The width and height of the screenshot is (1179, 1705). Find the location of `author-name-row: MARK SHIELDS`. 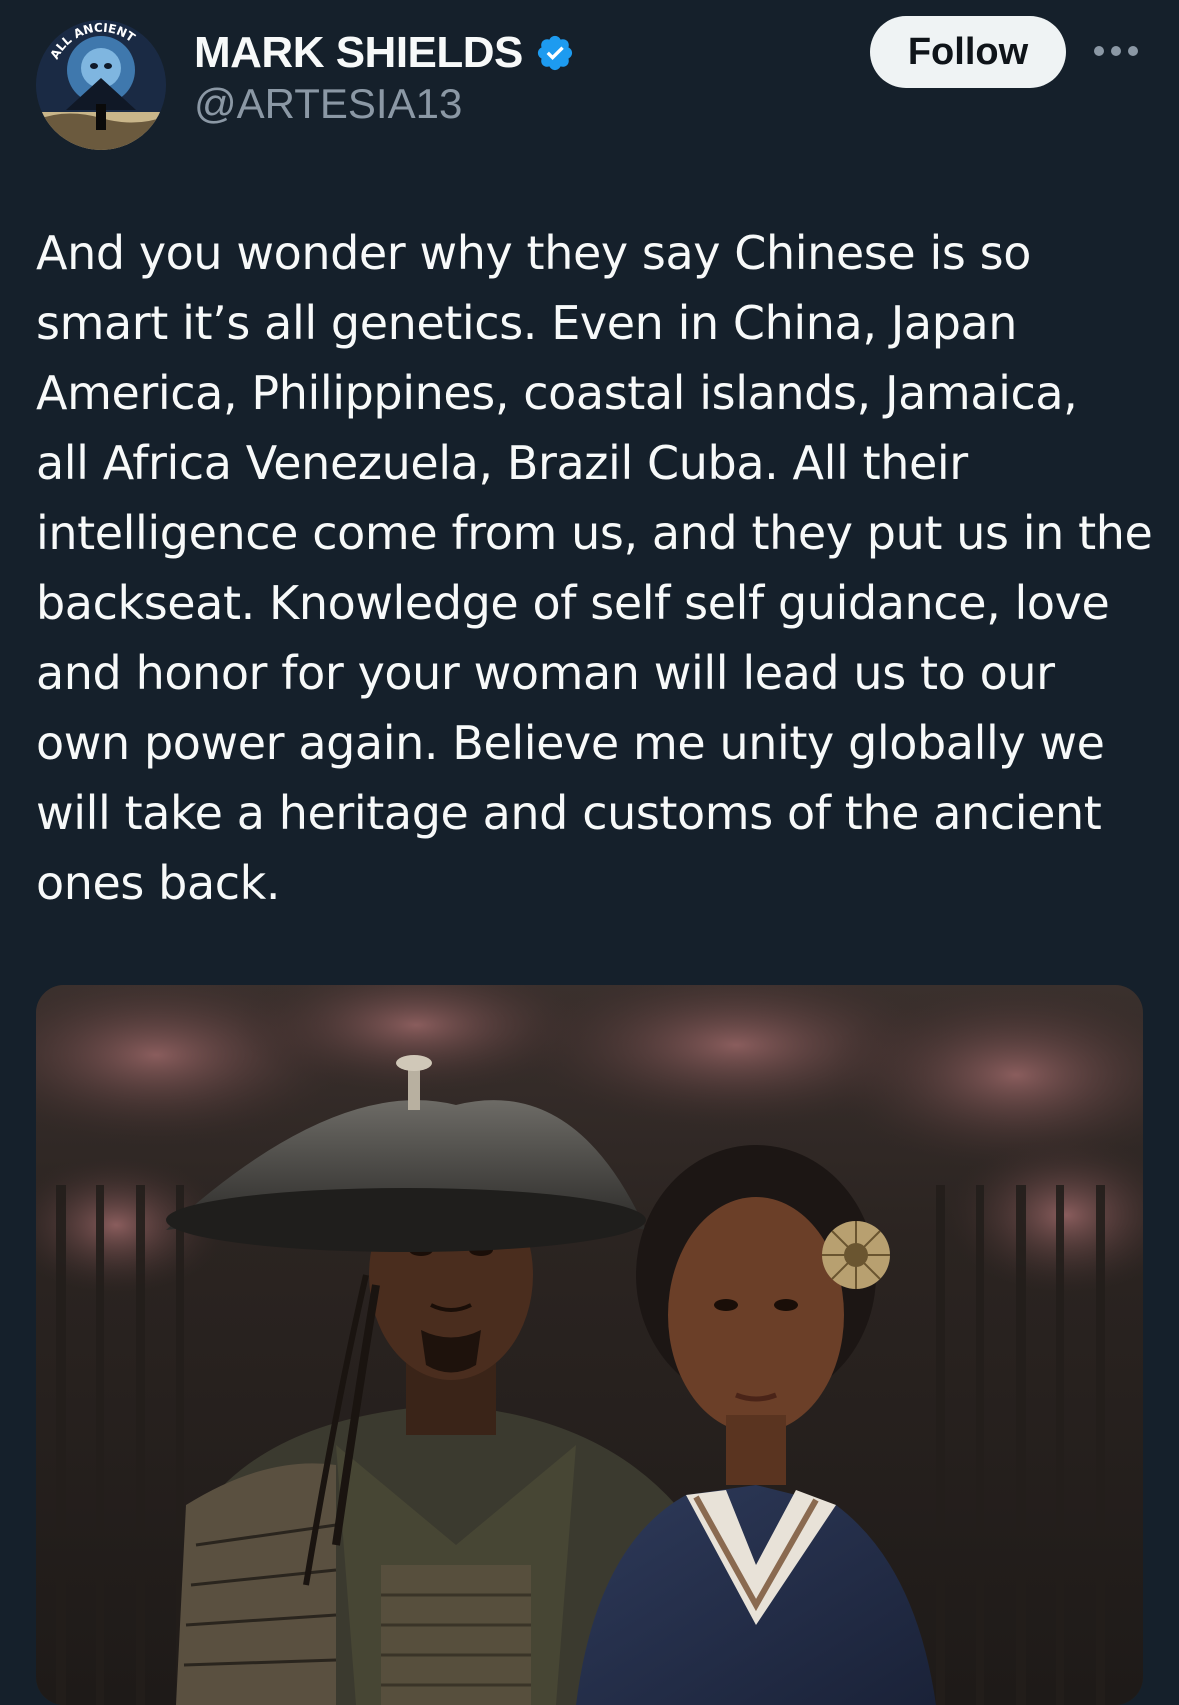

author-name-row: MARK SHIELDS is located at coordinates (384, 53).